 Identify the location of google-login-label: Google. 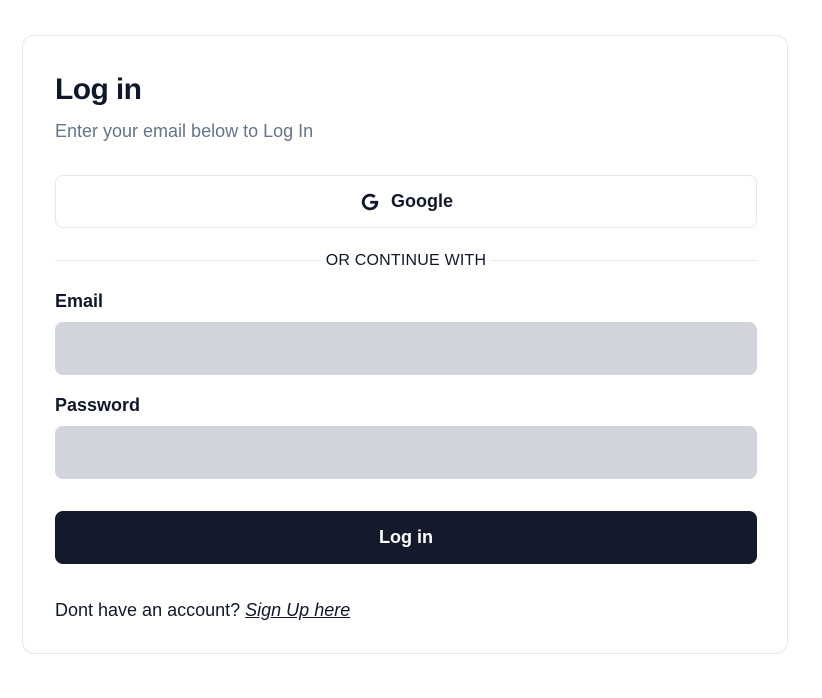
(422, 201).